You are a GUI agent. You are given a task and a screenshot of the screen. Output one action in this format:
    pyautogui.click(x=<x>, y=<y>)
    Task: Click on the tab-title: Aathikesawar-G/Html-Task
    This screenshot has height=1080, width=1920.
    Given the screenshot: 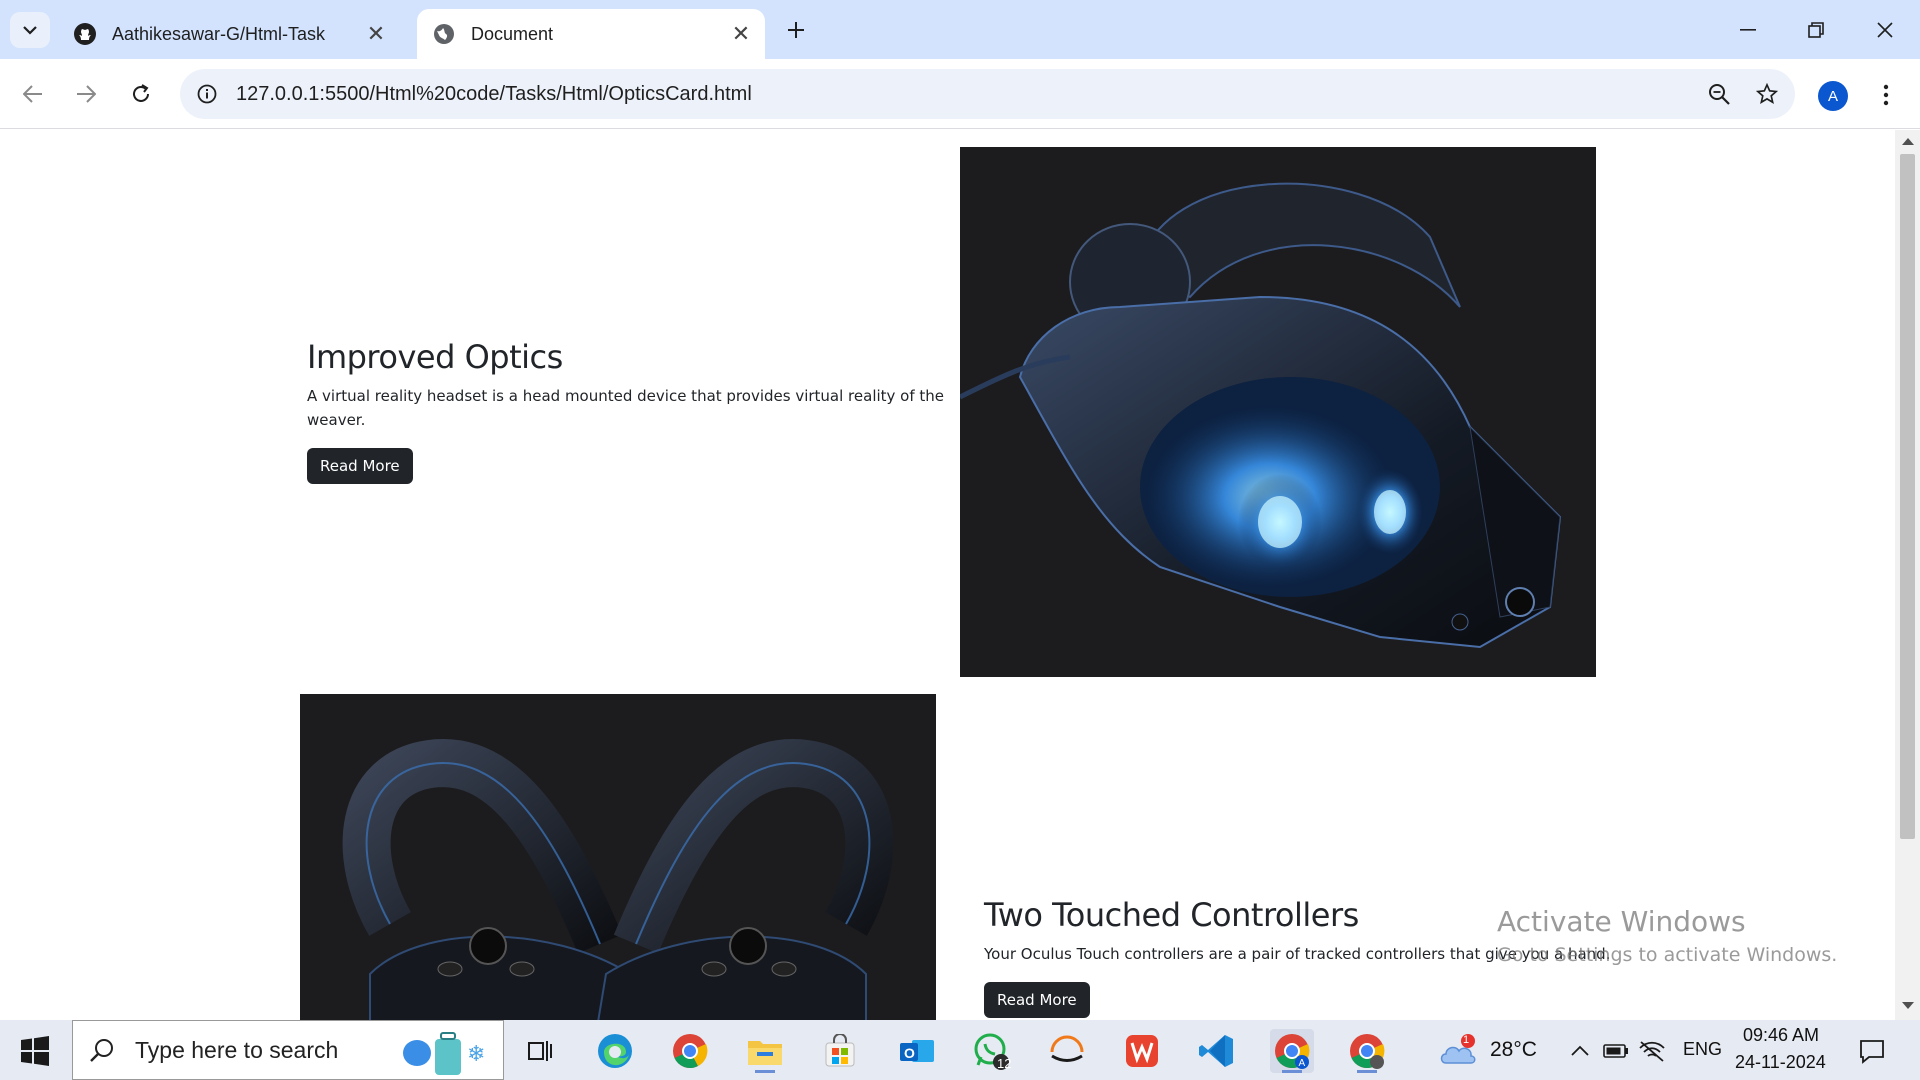 What is the action you would take?
    pyautogui.click(x=219, y=33)
    